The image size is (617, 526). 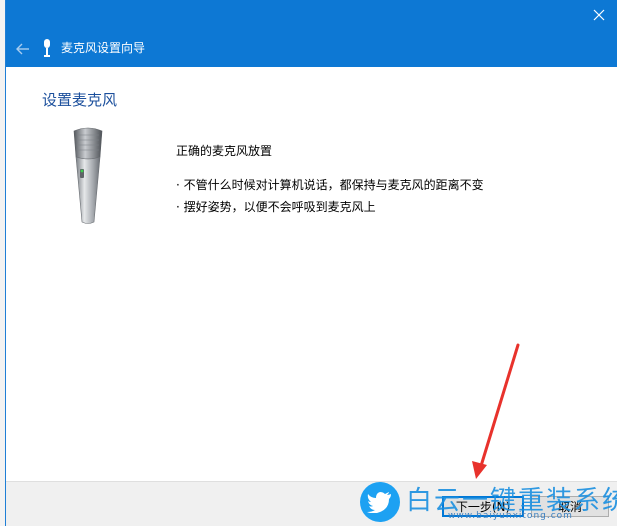 I want to click on instruction-line: · 不管什么时候对计算机说话，都保持与麦克风的距离不变, so click(x=330, y=185).